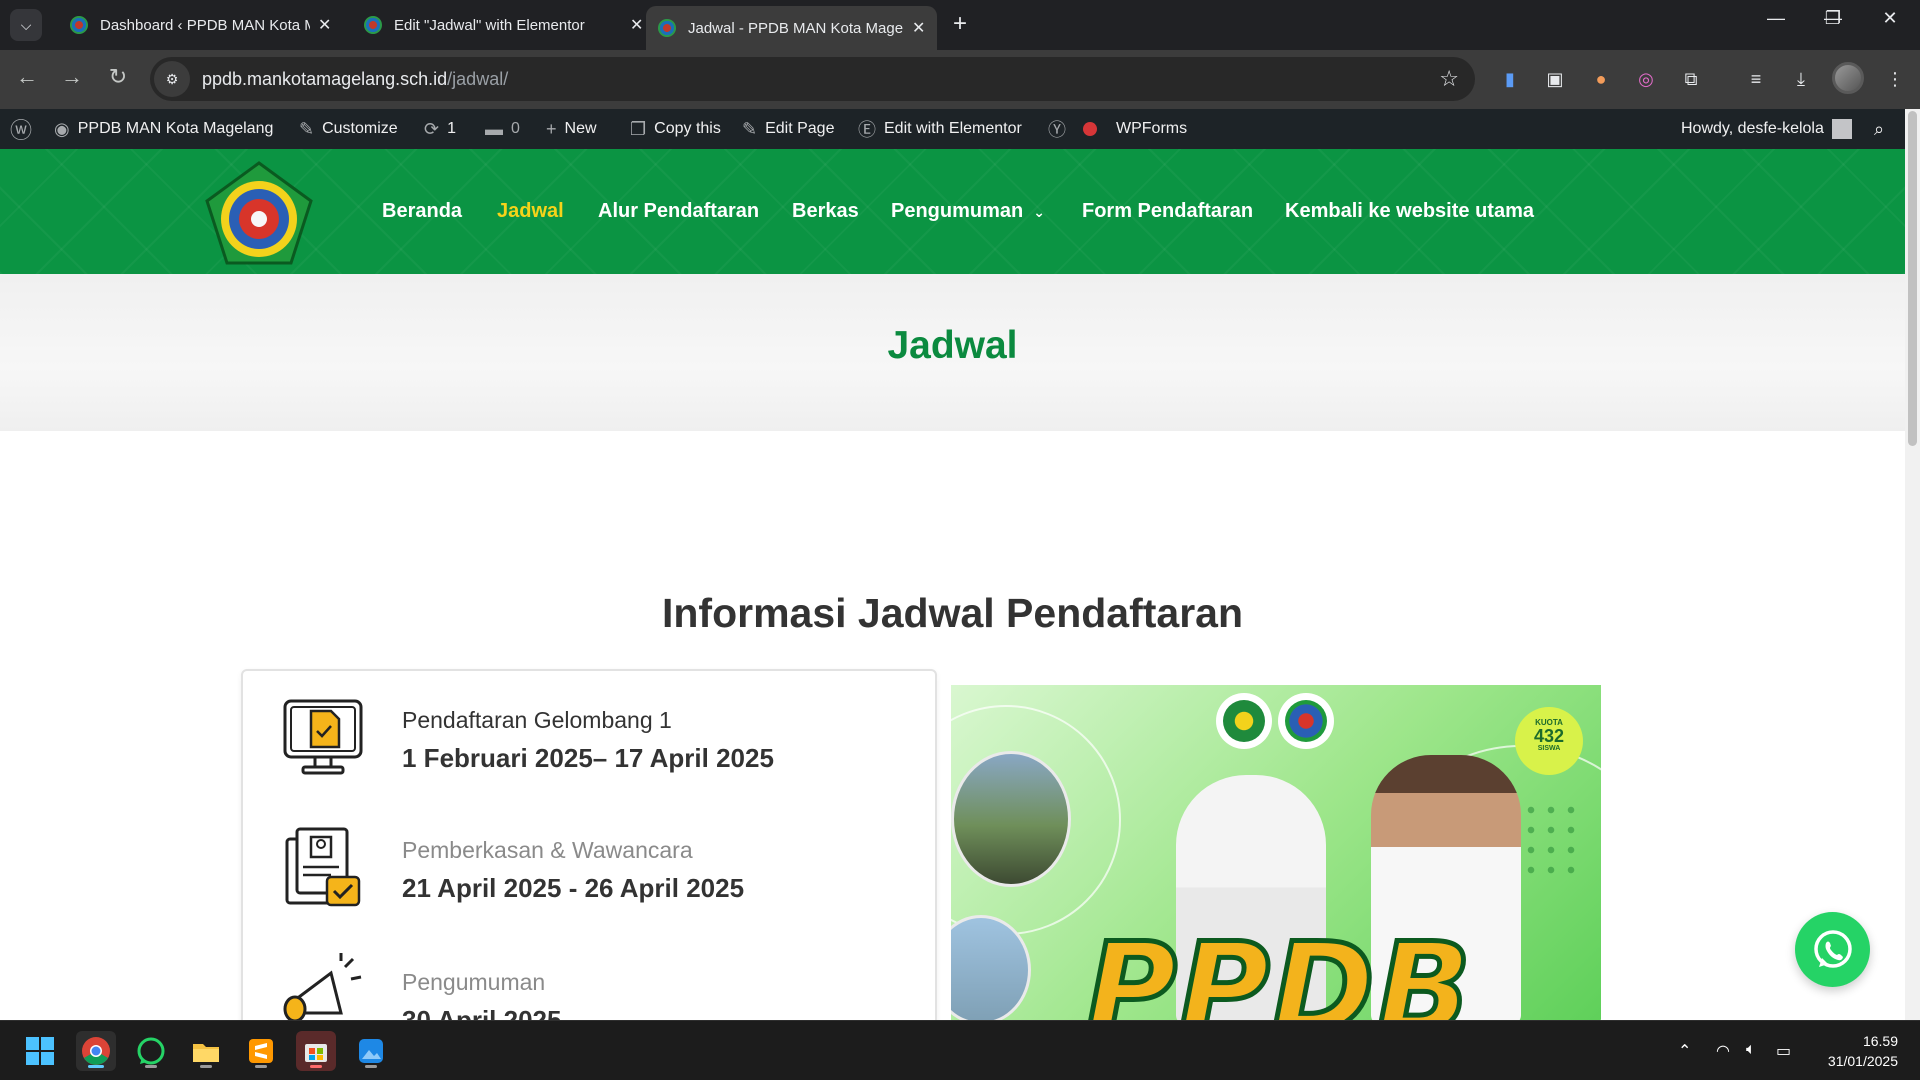 The image size is (1920, 1080). What do you see at coordinates (1555, 79) in the screenshot?
I see `extension-tab-icon: ▣` at bounding box center [1555, 79].